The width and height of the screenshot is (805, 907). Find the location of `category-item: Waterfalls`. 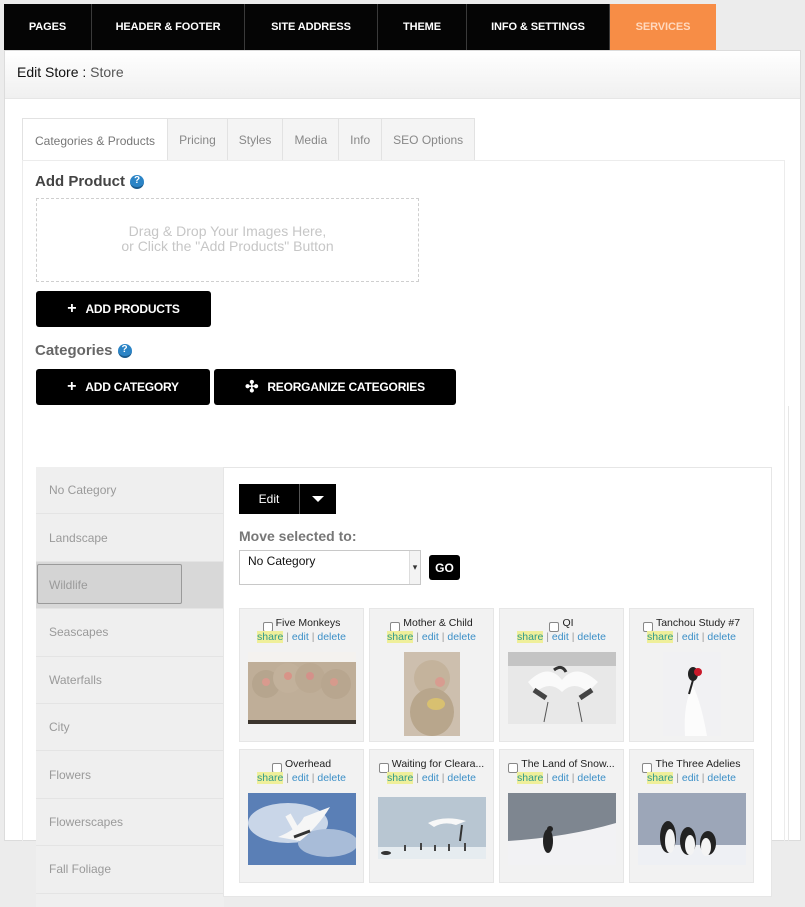

category-item: Waterfalls is located at coordinates (130, 680).